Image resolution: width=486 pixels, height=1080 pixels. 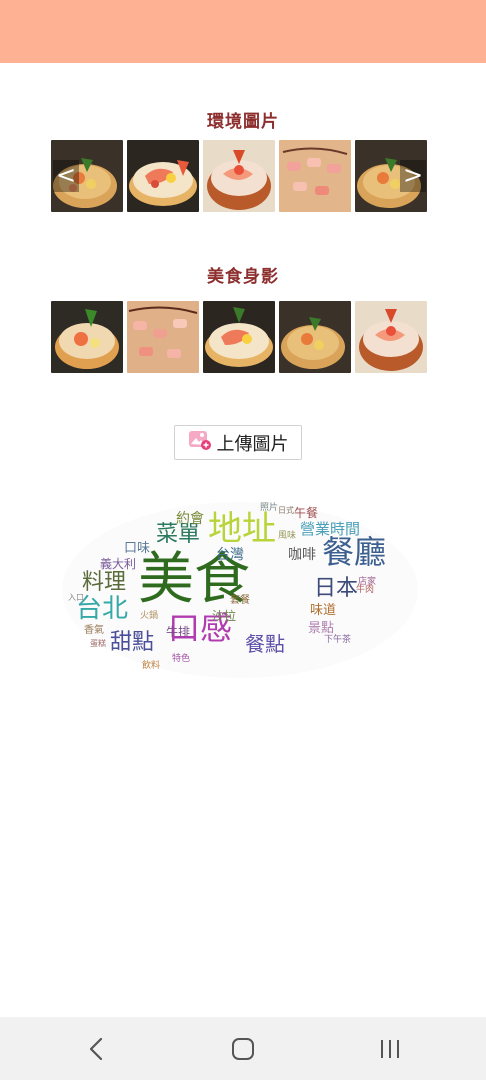 What do you see at coordinates (243, 122) in the screenshot?
I see `environment-section-title: 環境圖片` at bounding box center [243, 122].